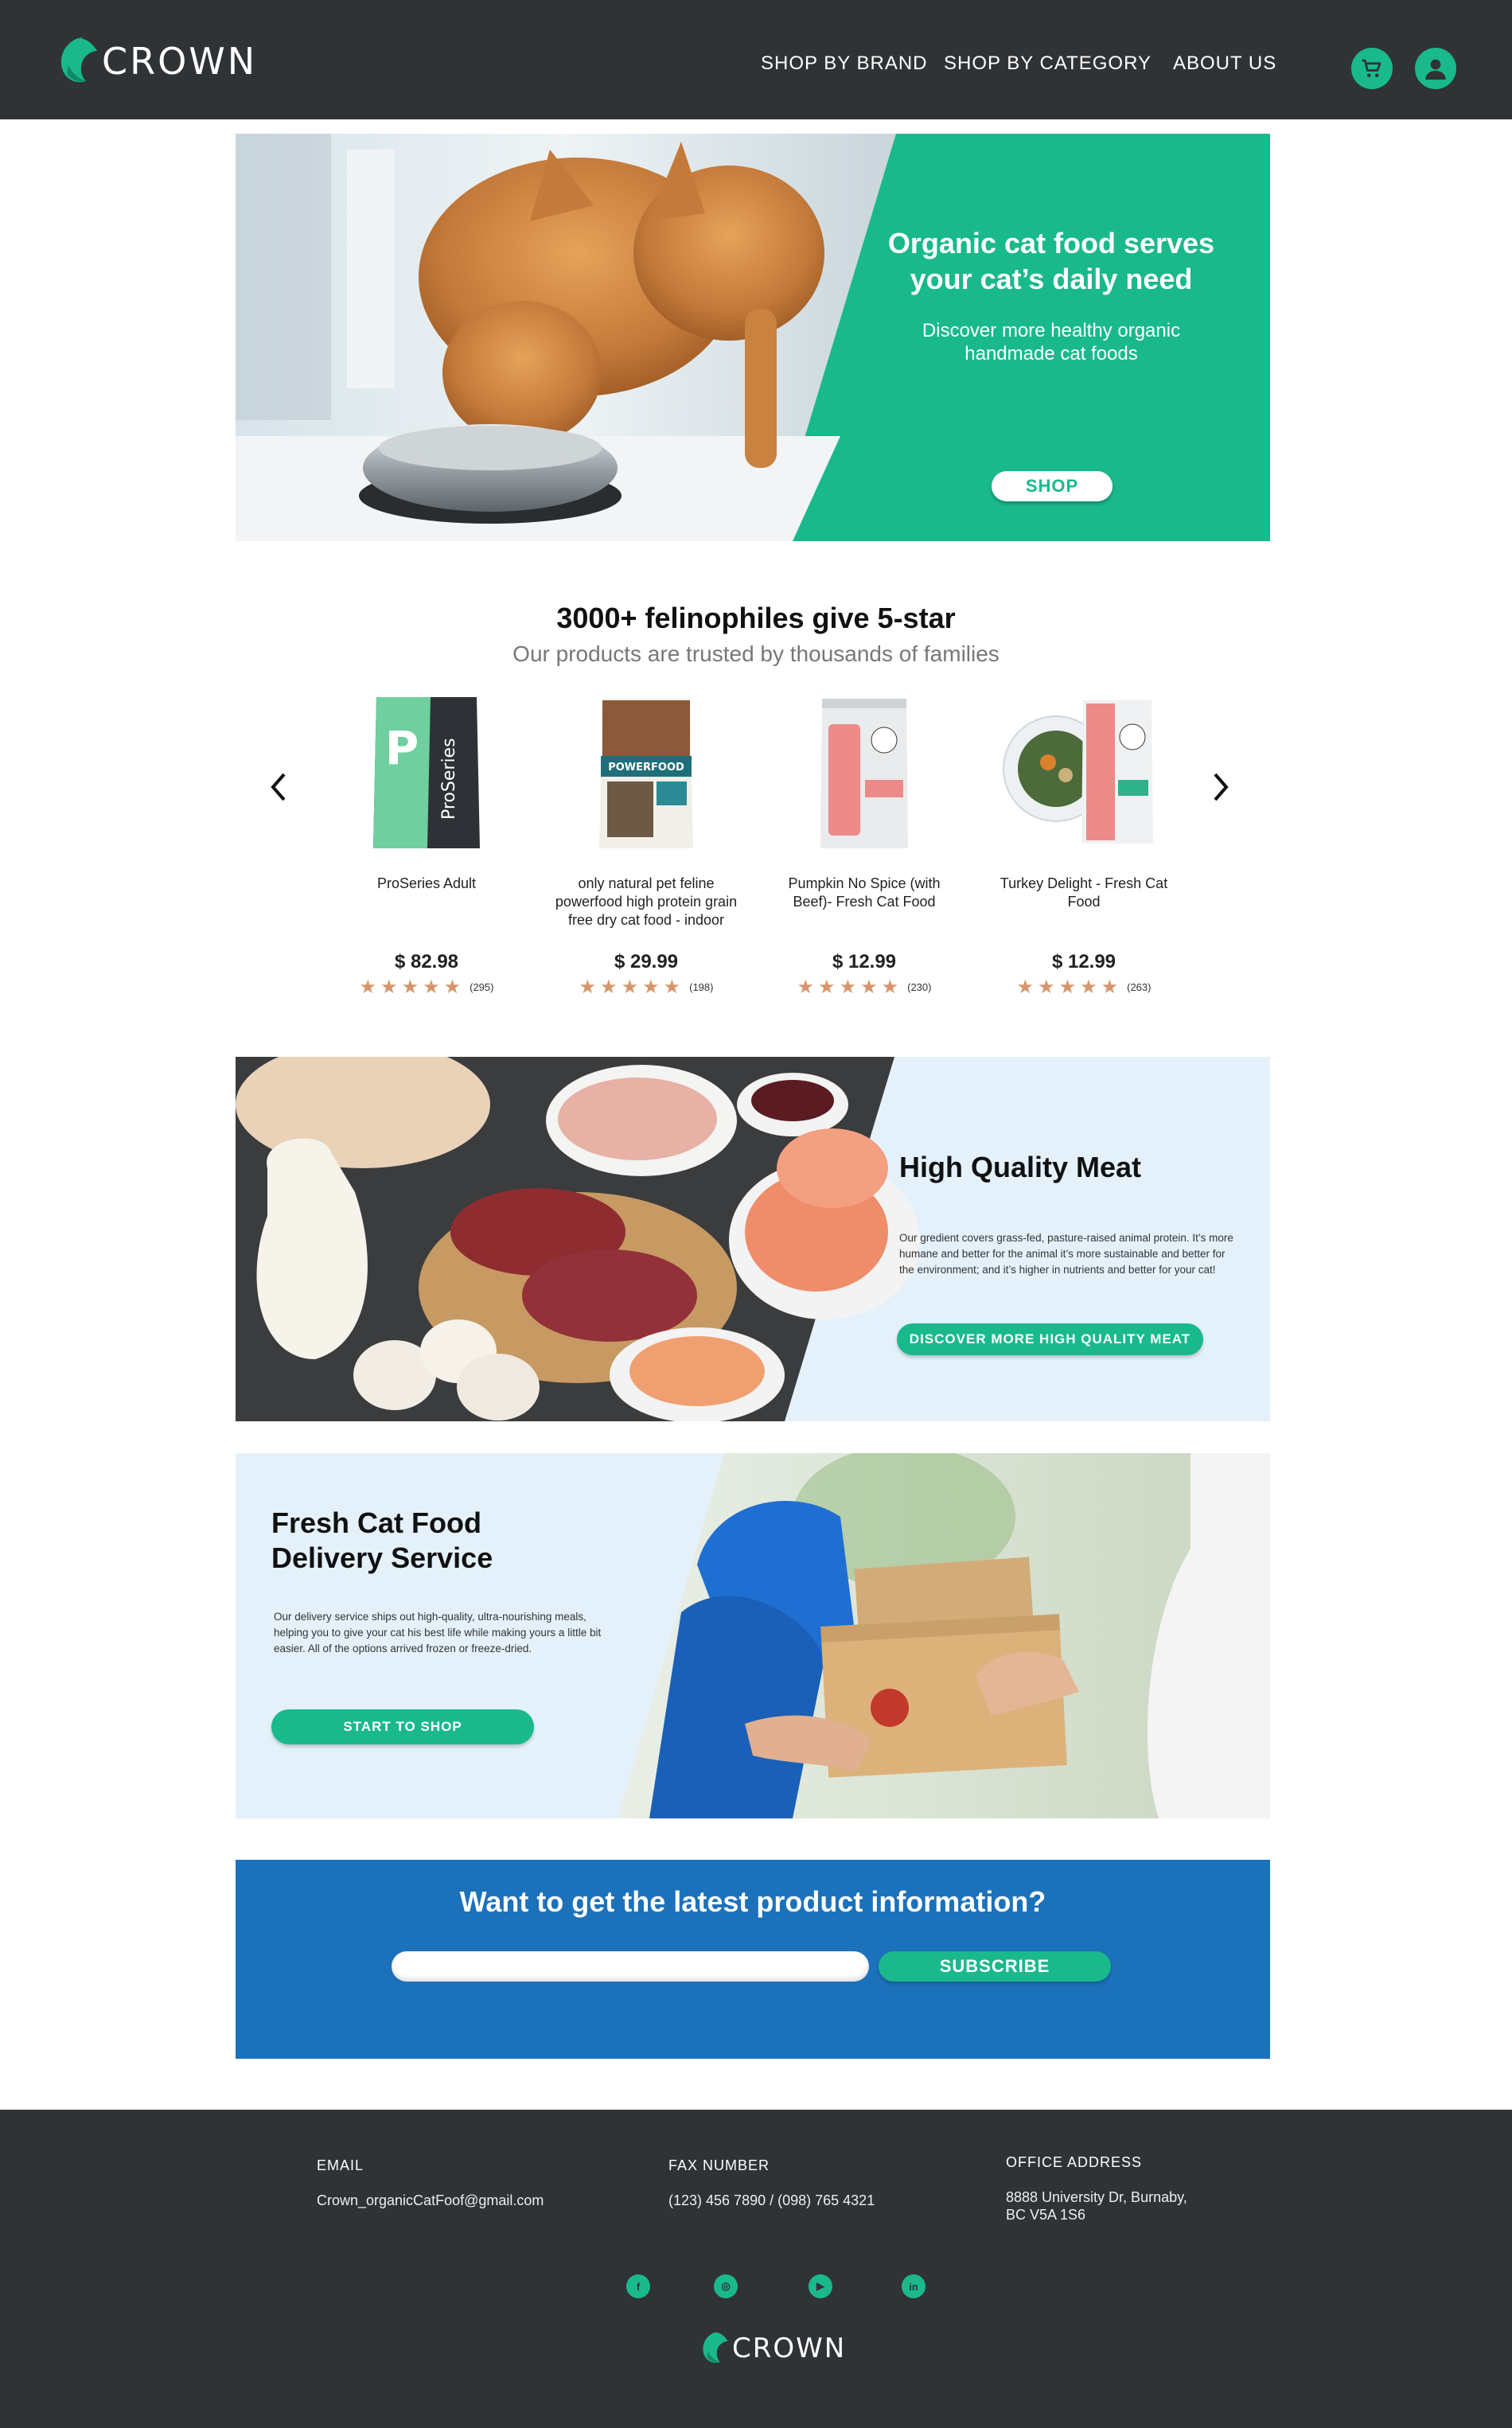 This screenshot has width=1512, height=2428. What do you see at coordinates (995, 1967) in the screenshot?
I see `subscribe-button: SUBSCRIBE` at bounding box center [995, 1967].